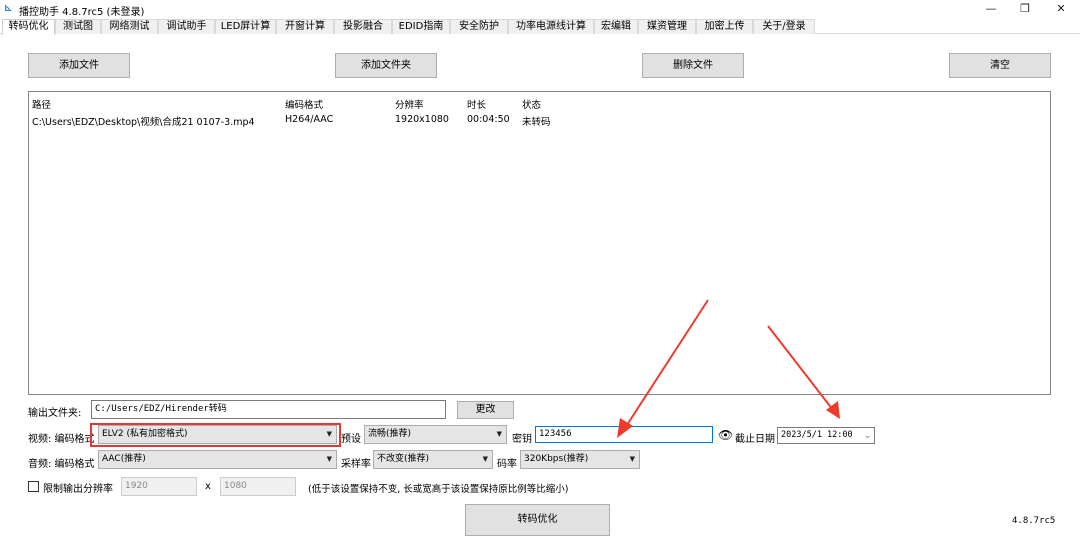  What do you see at coordinates (28, 27) in the screenshot?
I see `tab-transcode: 转码优化` at bounding box center [28, 27].